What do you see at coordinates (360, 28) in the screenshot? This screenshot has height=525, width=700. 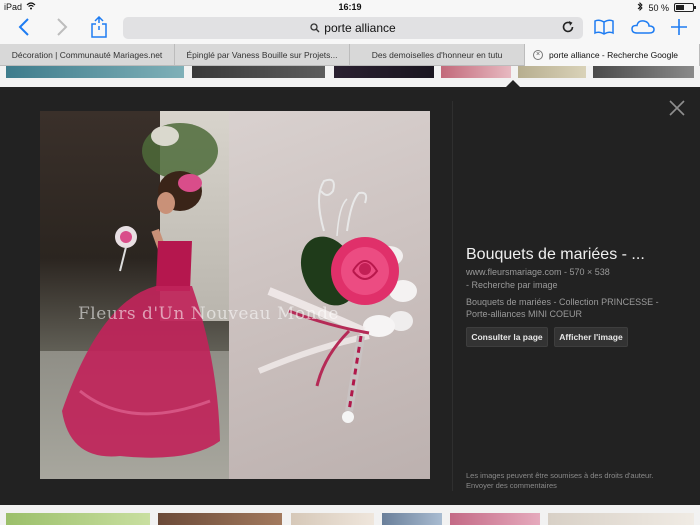 I see `address-text: porte alliance` at bounding box center [360, 28].